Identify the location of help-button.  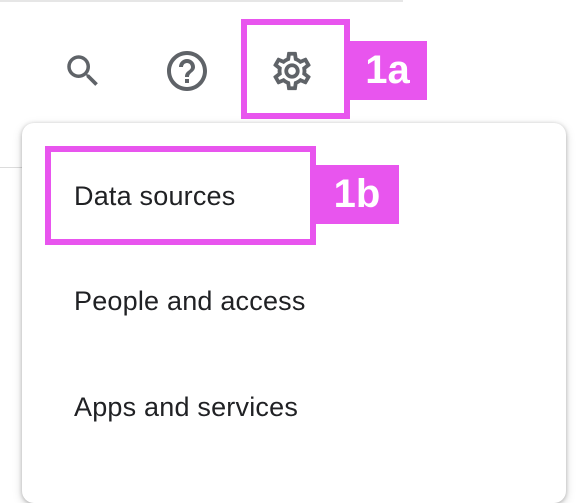
(187, 71).